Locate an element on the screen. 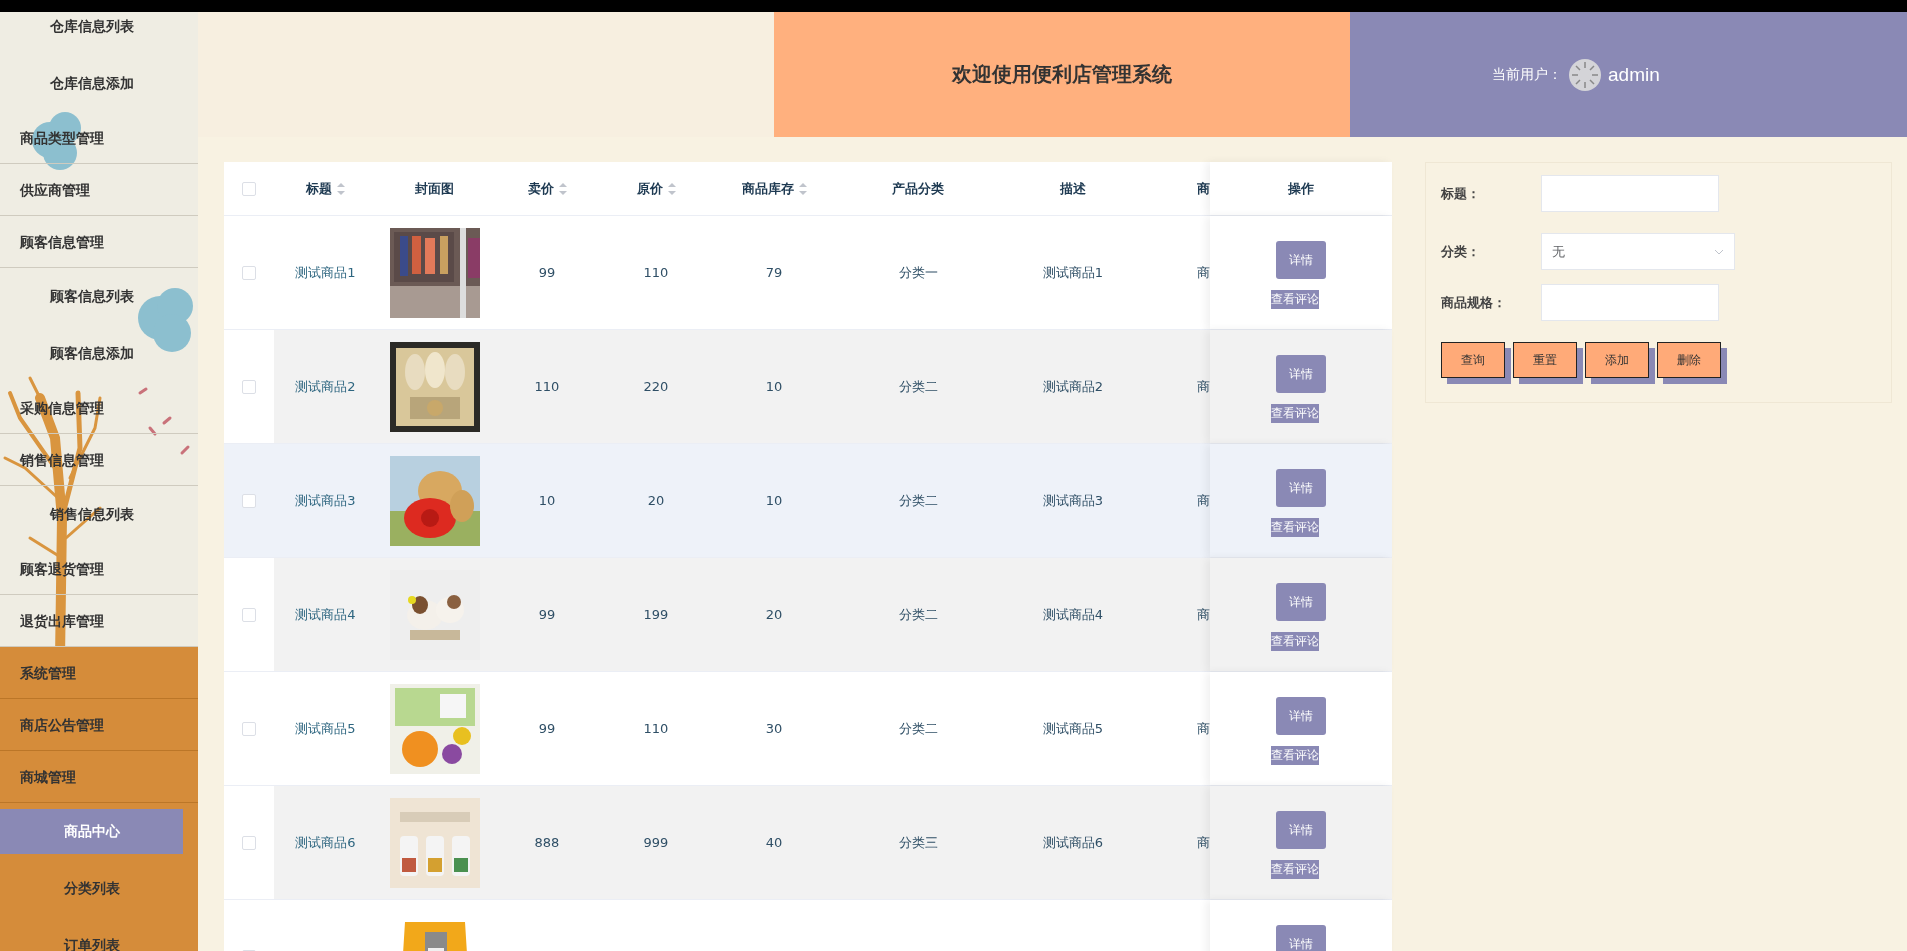 This screenshot has height=951, width=1907. column-header: 原价 is located at coordinates (649, 188).